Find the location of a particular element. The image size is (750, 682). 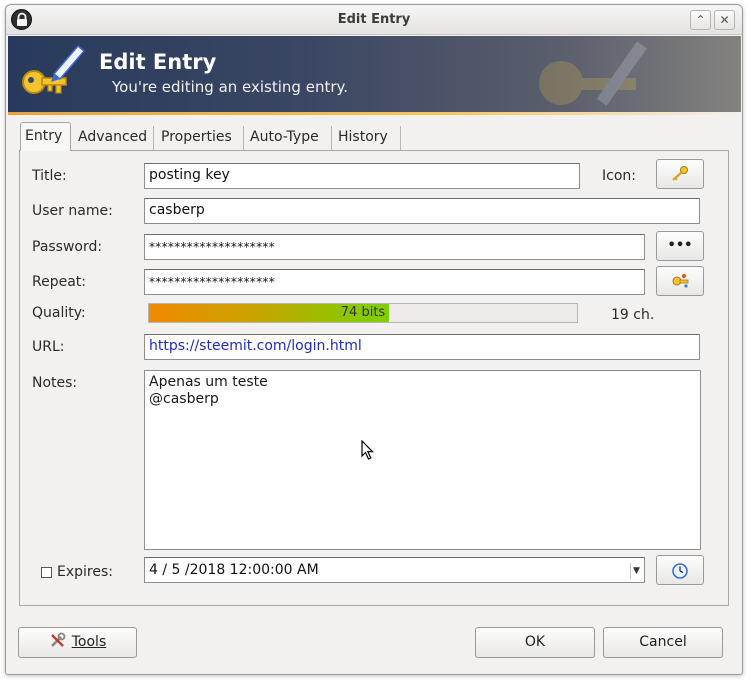

title-bar: Edit Entry ⌃ ✕ is located at coordinates (374, 20).